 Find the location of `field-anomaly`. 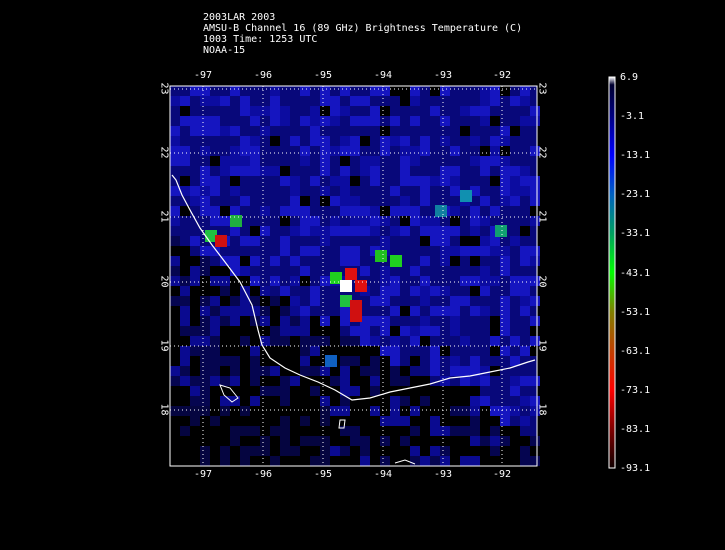

field-anomaly is located at coordinates (236, 221).